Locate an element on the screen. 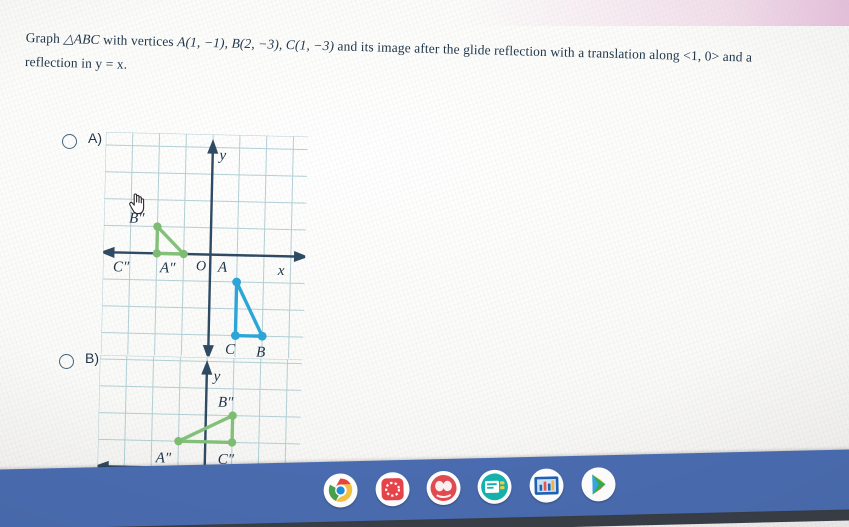 The width and height of the screenshot is (849, 527). label-b-double-prime-a: B″ is located at coordinates (137, 219).